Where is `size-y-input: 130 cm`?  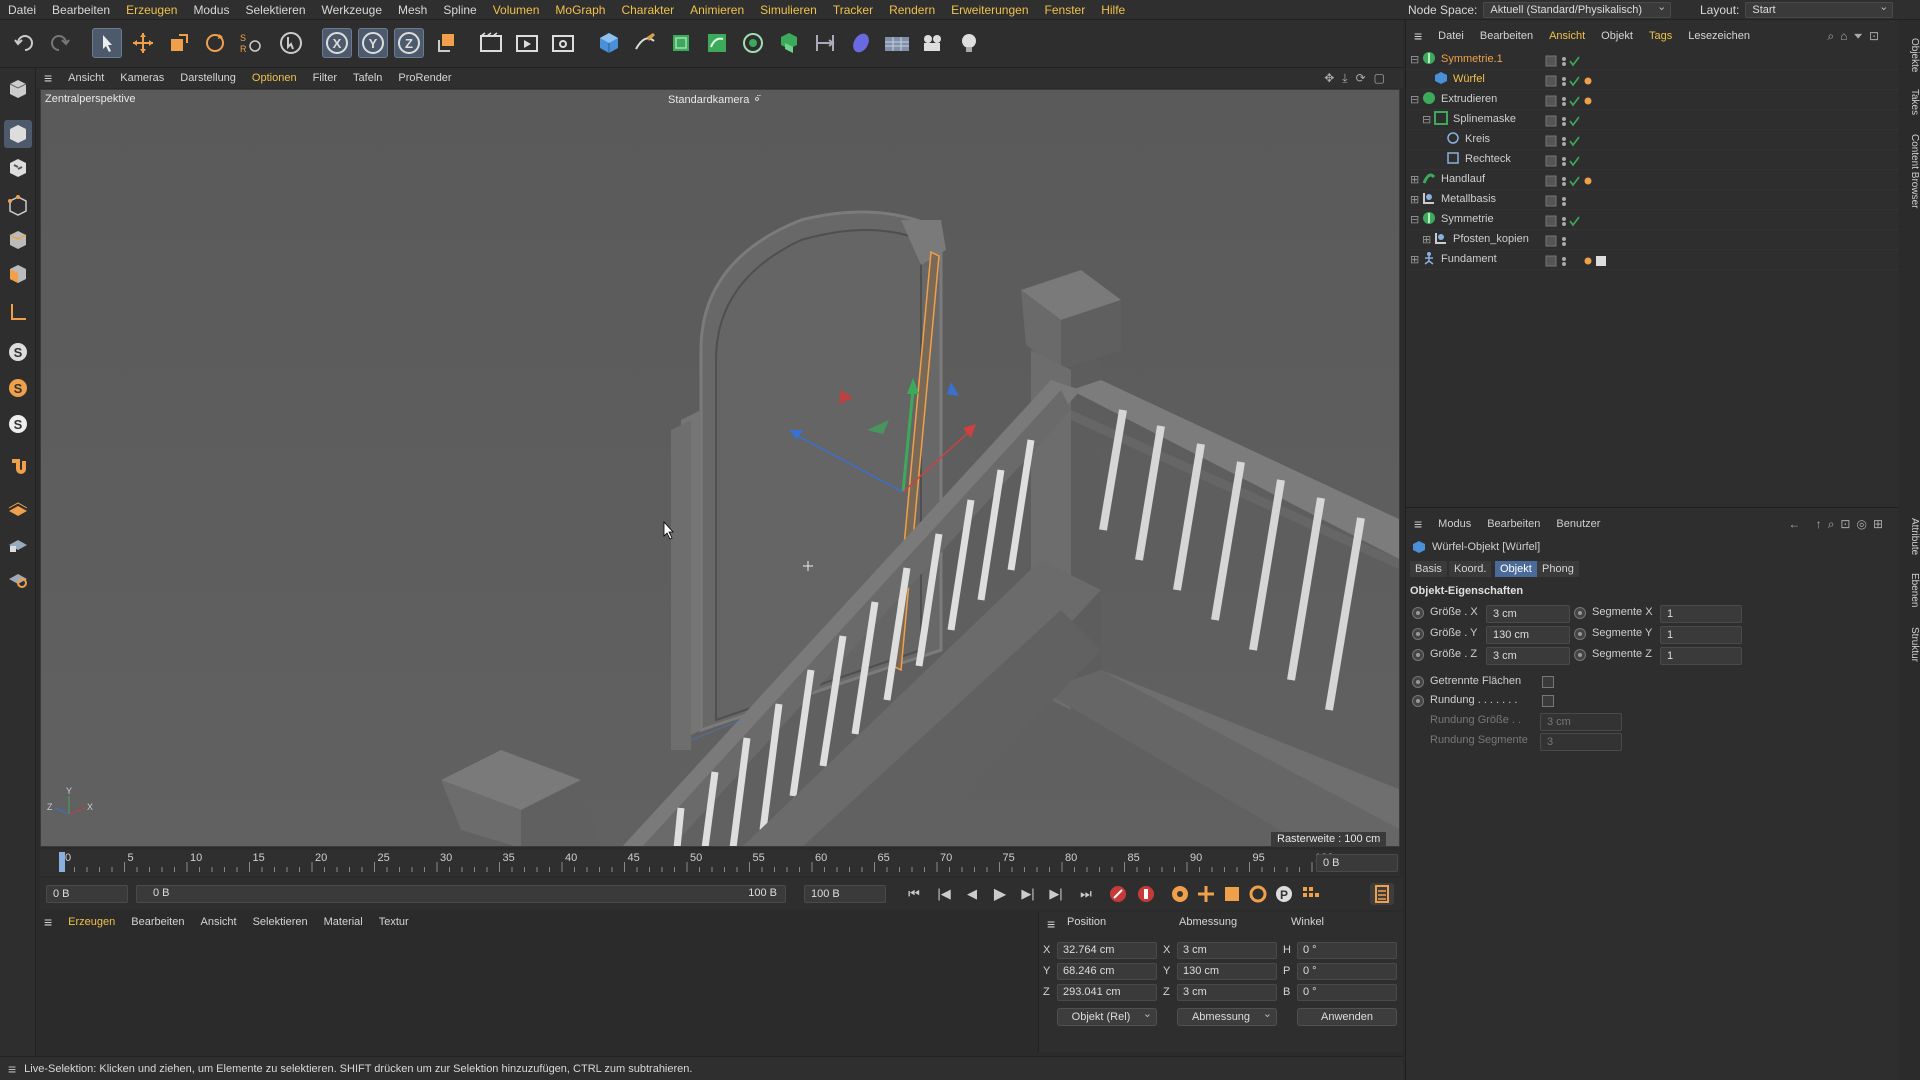
size-y-input: 130 cm is located at coordinates (1528, 635).